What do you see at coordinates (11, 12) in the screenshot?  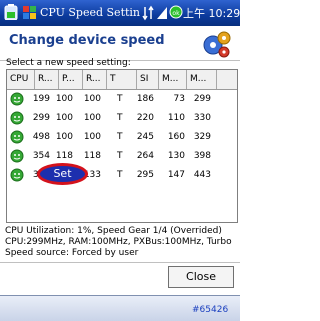 I see `battery-icon` at bounding box center [11, 12].